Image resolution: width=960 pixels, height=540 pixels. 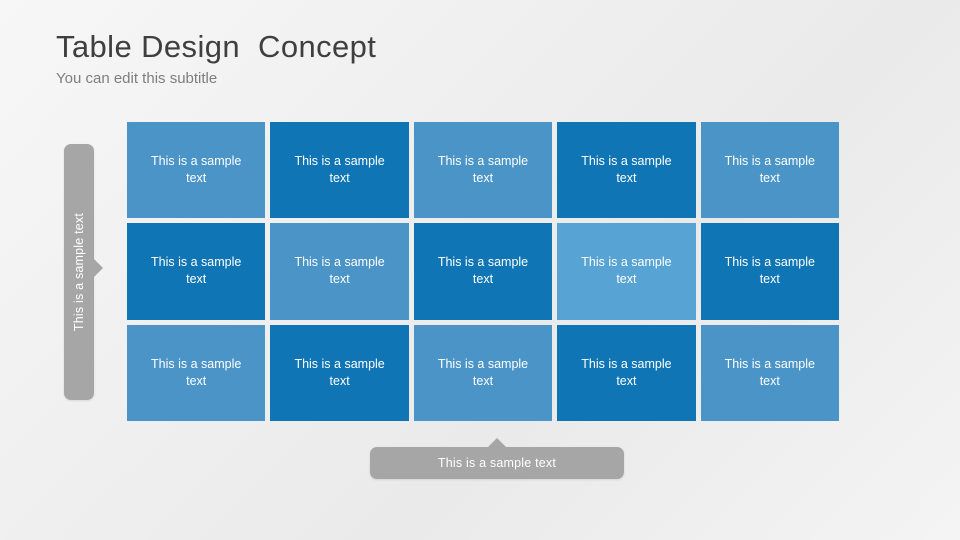 I want to click on row-label-arrow-icon, so click(x=98, y=268).